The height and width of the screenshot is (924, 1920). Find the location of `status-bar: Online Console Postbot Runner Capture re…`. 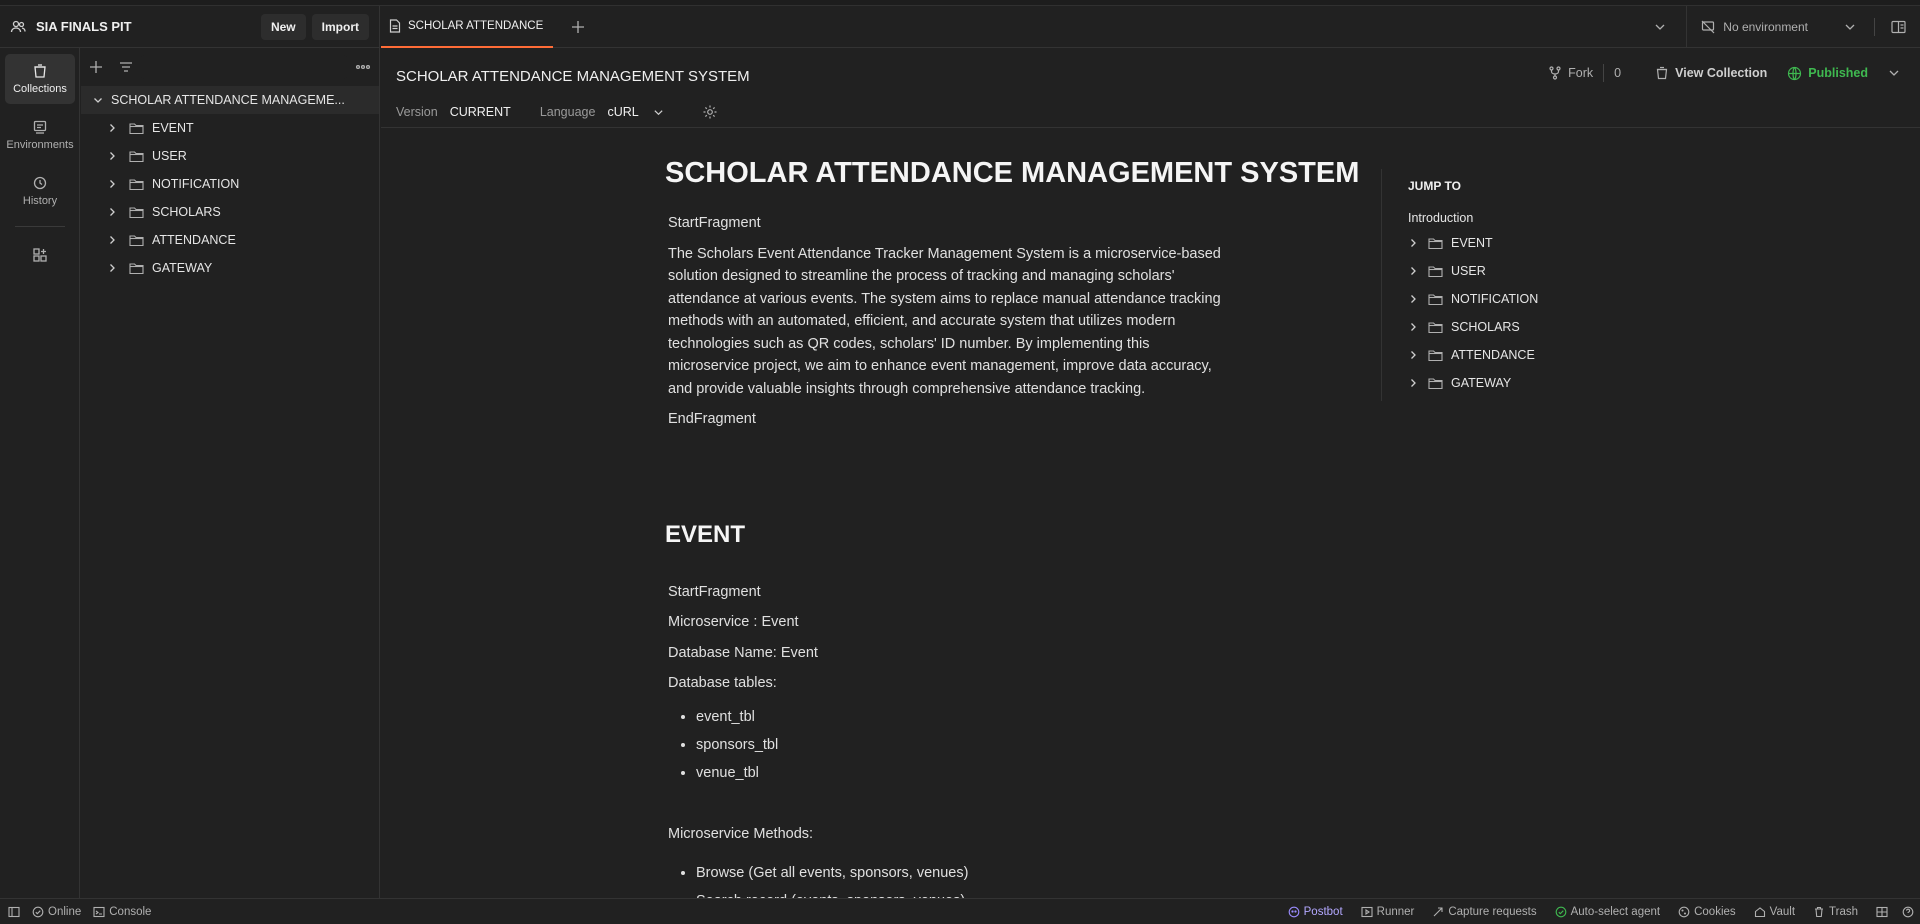

status-bar: Online Console Postbot Runner Capture re… is located at coordinates (960, 911).